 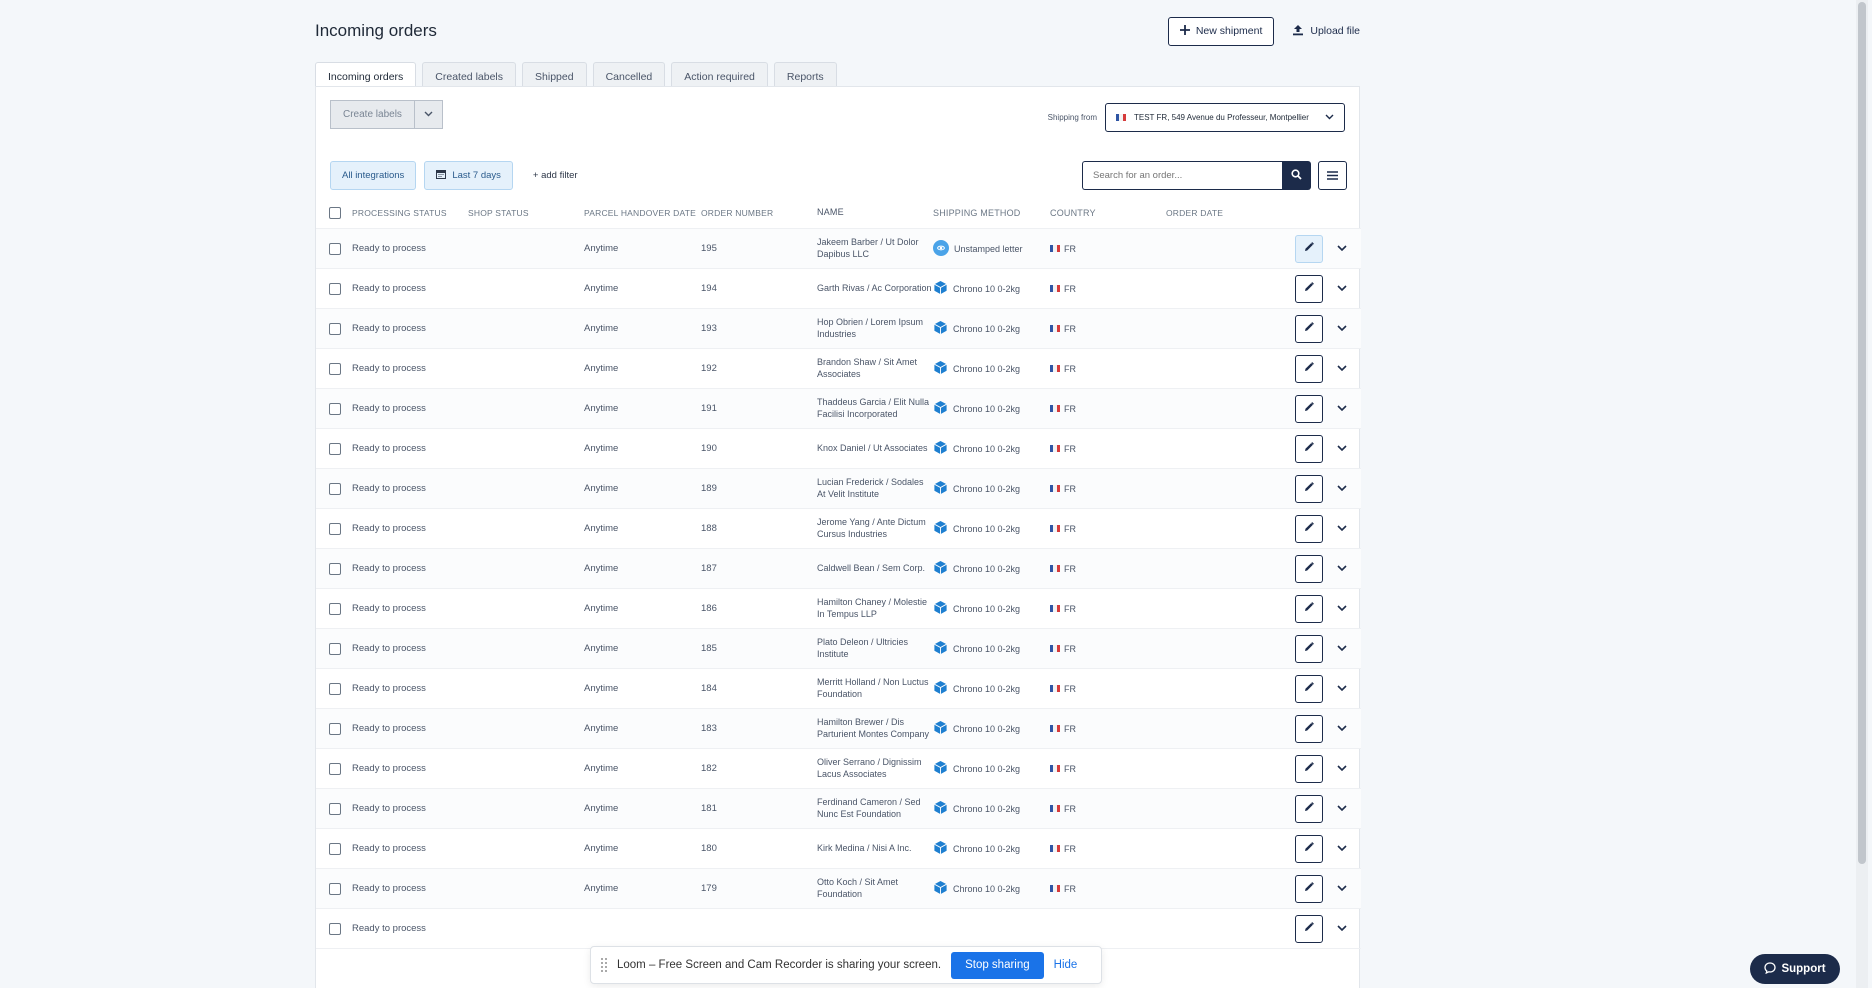 What do you see at coordinates (875, 213) in the screenshot?
I see `header-name: NAME` at bounding box center [875, 213].